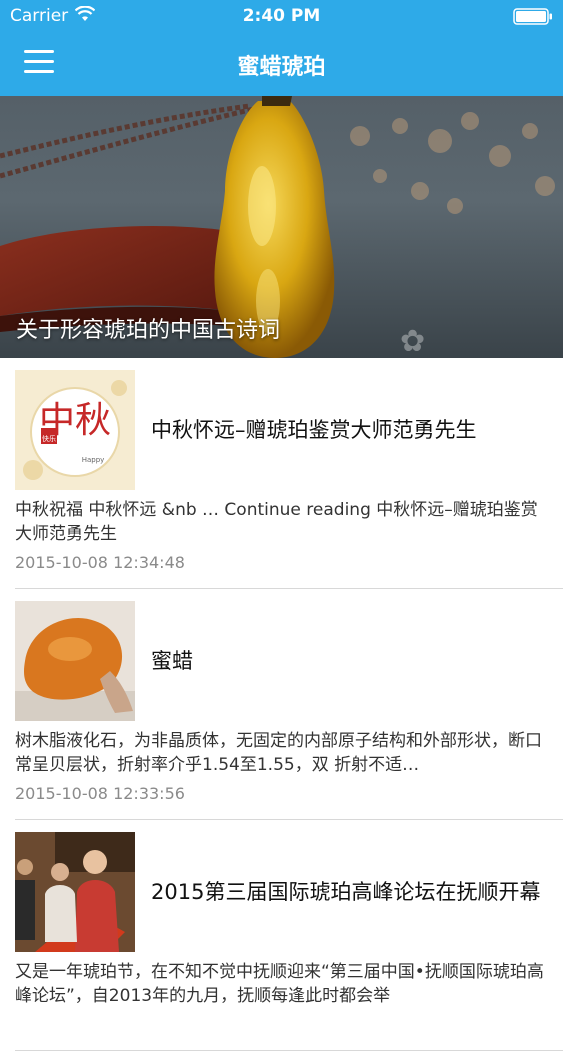 This screenshot has height=1051, width=563. What do you see at coordinates (100, 793) in the screenshot?
I see `article-date: 2015-10-08 12:33:56` at bounding box center [100, 793].